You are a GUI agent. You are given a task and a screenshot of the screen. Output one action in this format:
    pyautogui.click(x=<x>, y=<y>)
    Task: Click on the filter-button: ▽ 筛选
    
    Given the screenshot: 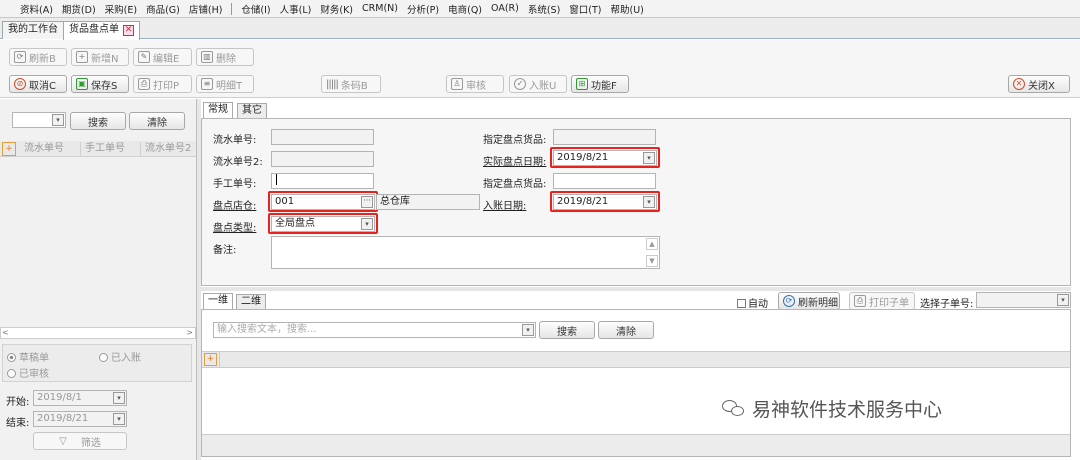 What is the action you would take?
    pyautogui.click(x=80, y=441)
    